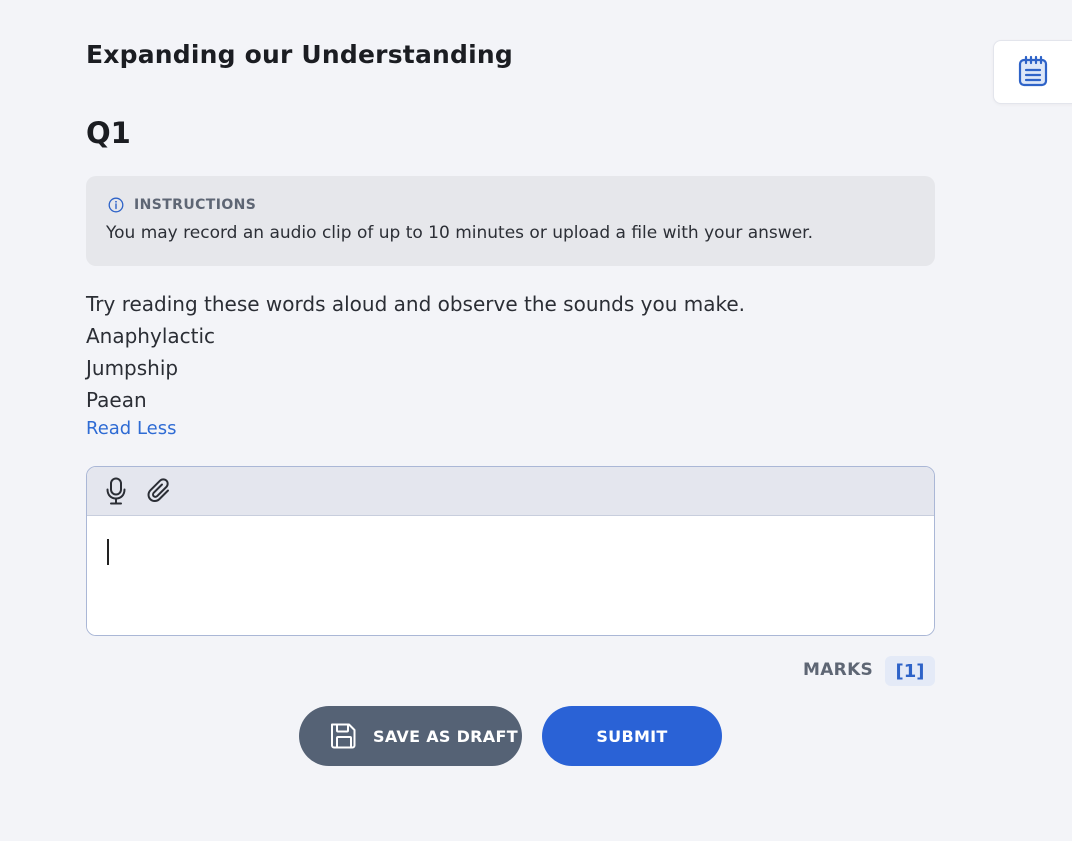 The height and width of the screenshot is (841, 1072). Describe the element at coordinates (910, 671) in the screenshot. I see `marks-value-badge: [1]` at that location.